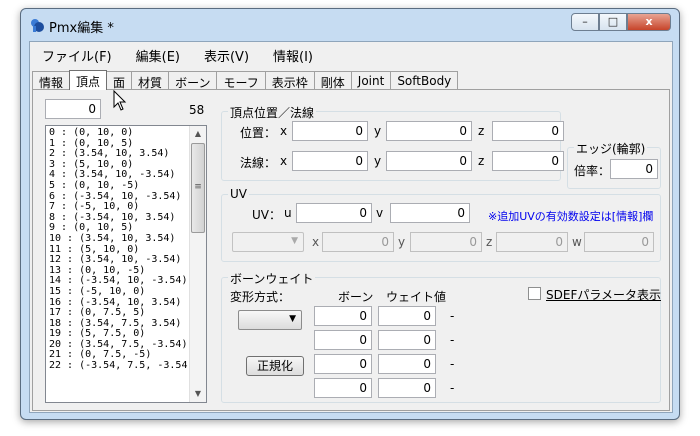 This screenshot has height=436, width=700. I want to click on vertex-index-input: 0, so click(73, 109).